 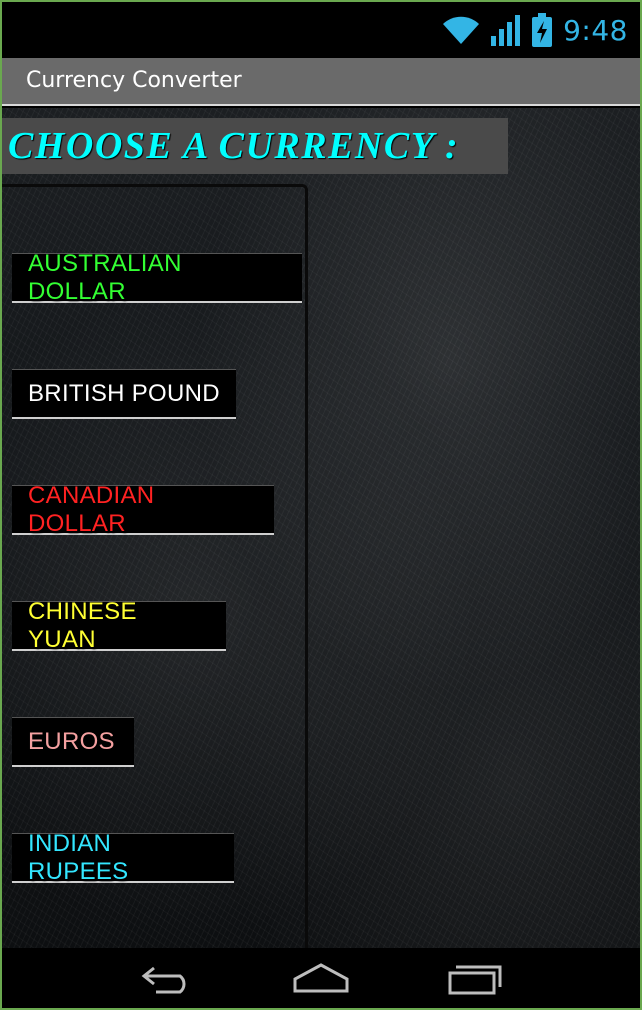 I want to click on wifi-icon, so click(x=461, y=30).